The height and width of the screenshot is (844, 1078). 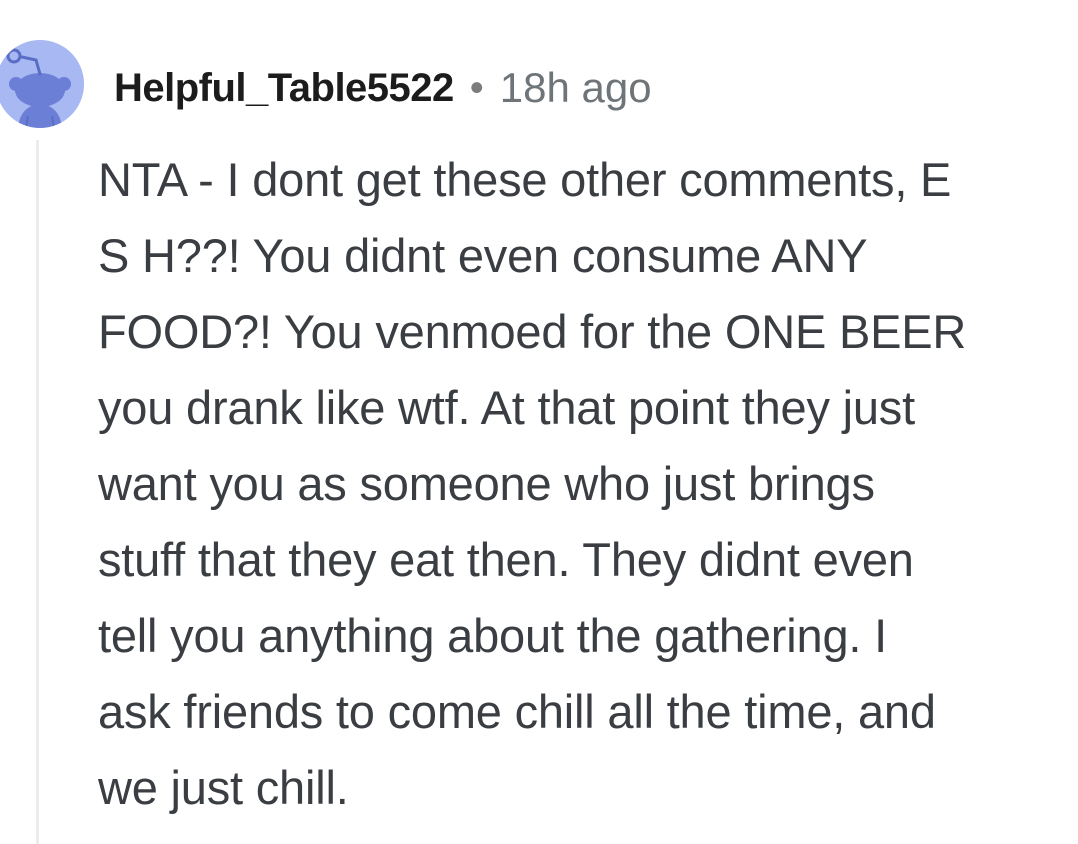 I want to click on comment-body-line: we just chill., so click(x=223, y=787).